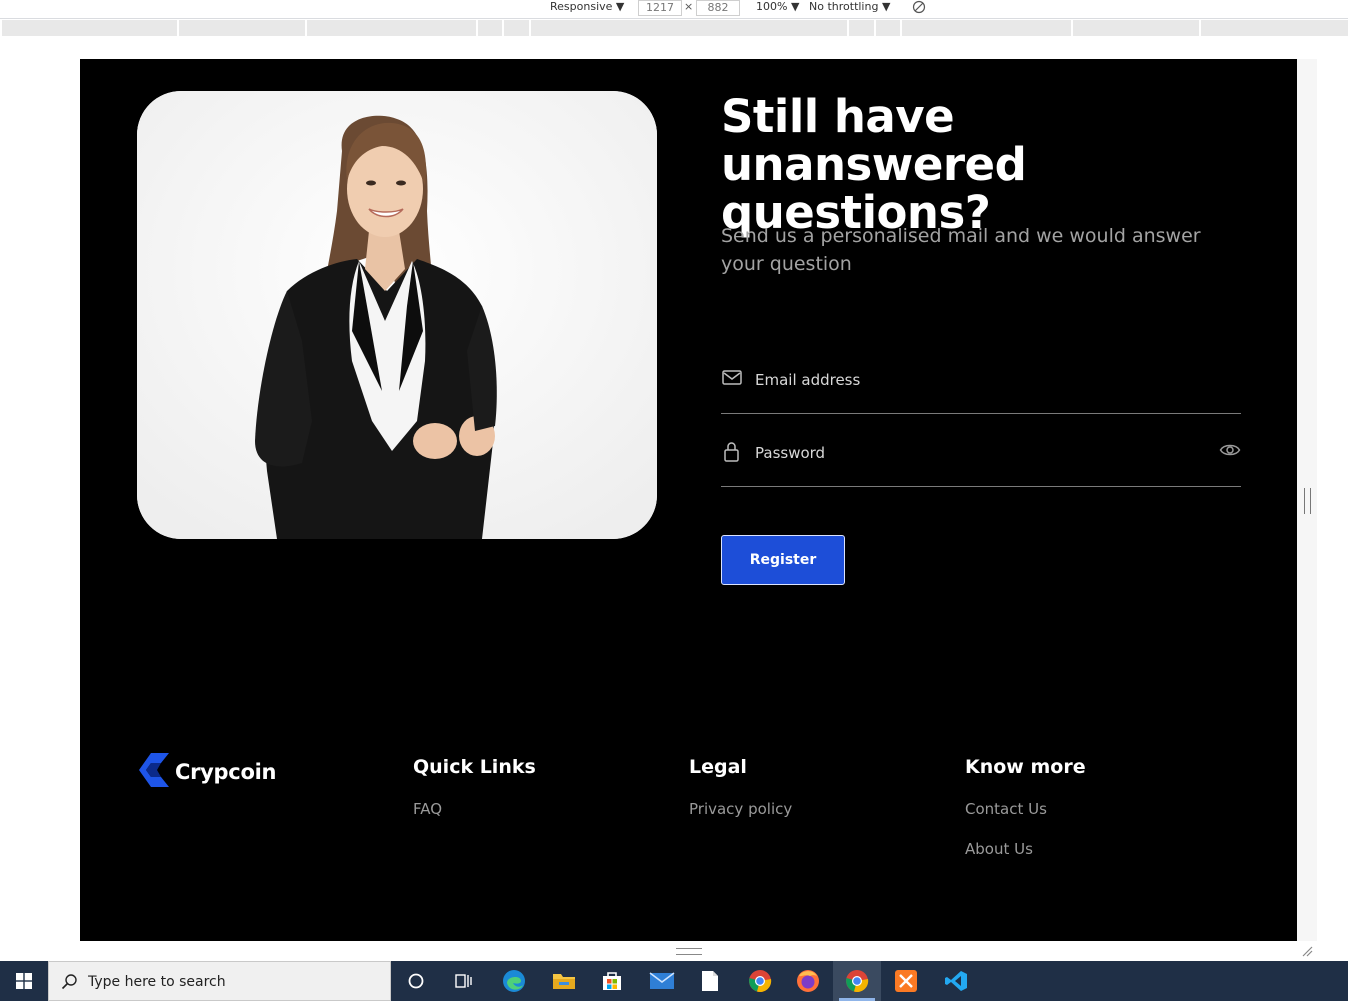 The image size is (1348, 1001). I want to click on footer-link-faq: FAQ, so click(474, 809).